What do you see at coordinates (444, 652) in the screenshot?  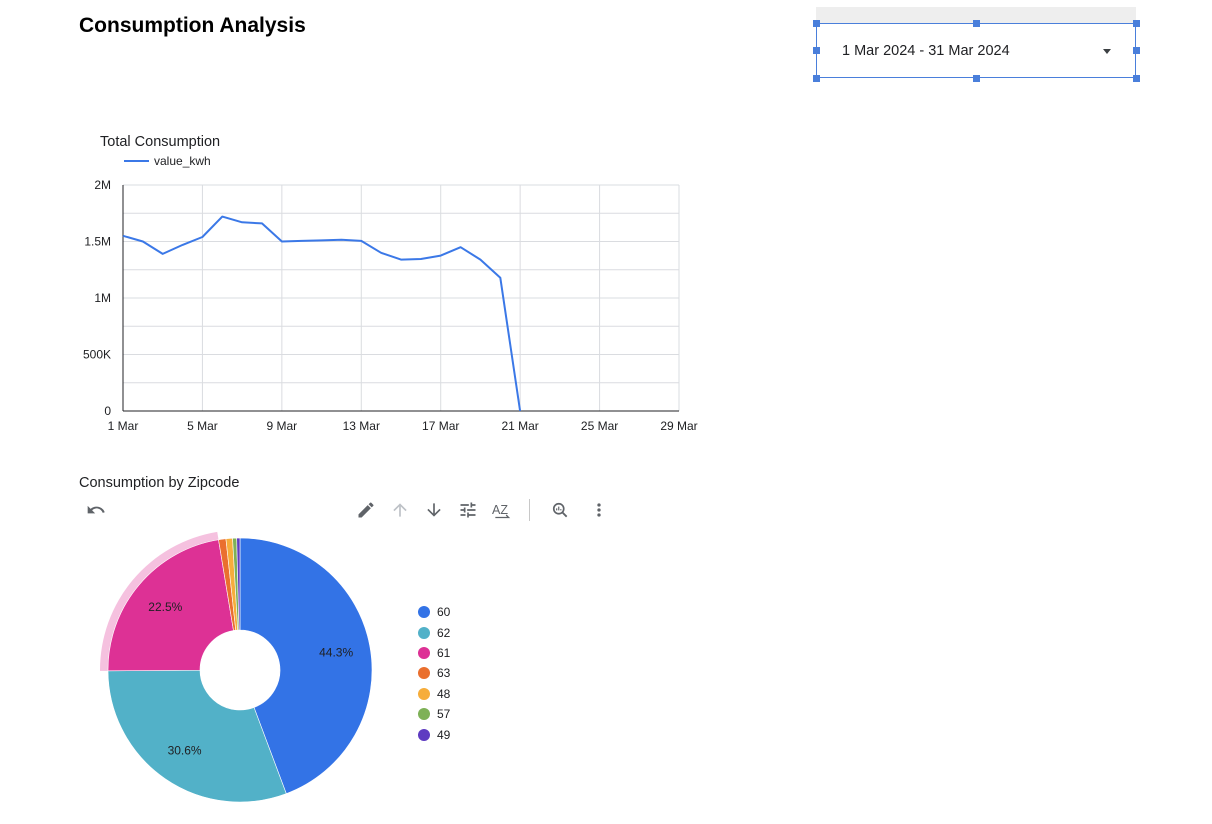 I see `pie-legend-label: 61` at bounding box center [444, 652].